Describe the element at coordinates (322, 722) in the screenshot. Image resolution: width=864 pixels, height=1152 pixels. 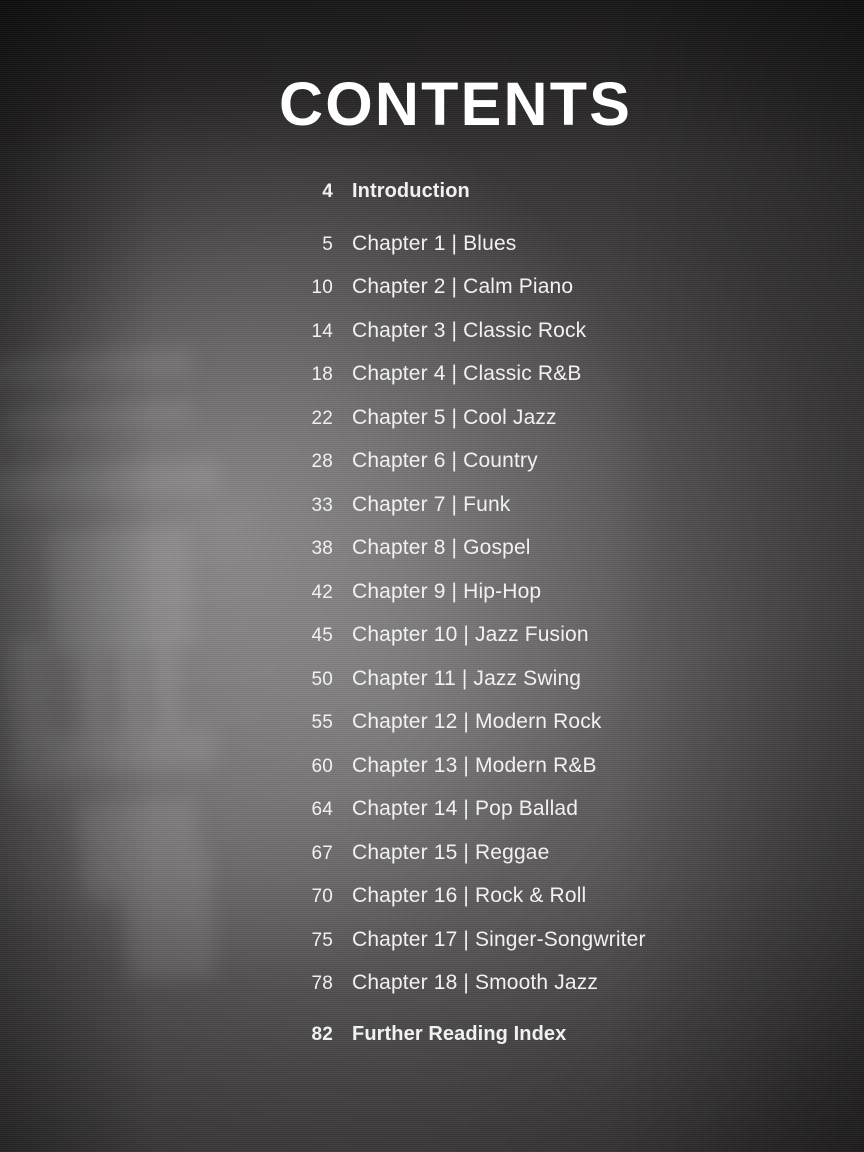
I see `toc-page-number: 55` at that location.